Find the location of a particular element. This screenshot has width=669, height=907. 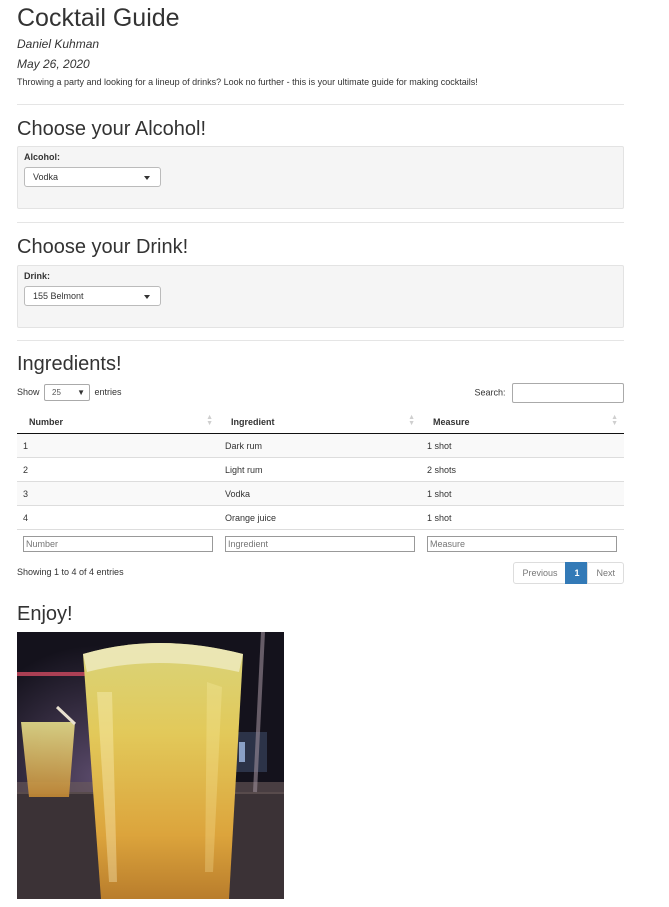

alcohol-select: Vodka is located at coordinates (92, 177).